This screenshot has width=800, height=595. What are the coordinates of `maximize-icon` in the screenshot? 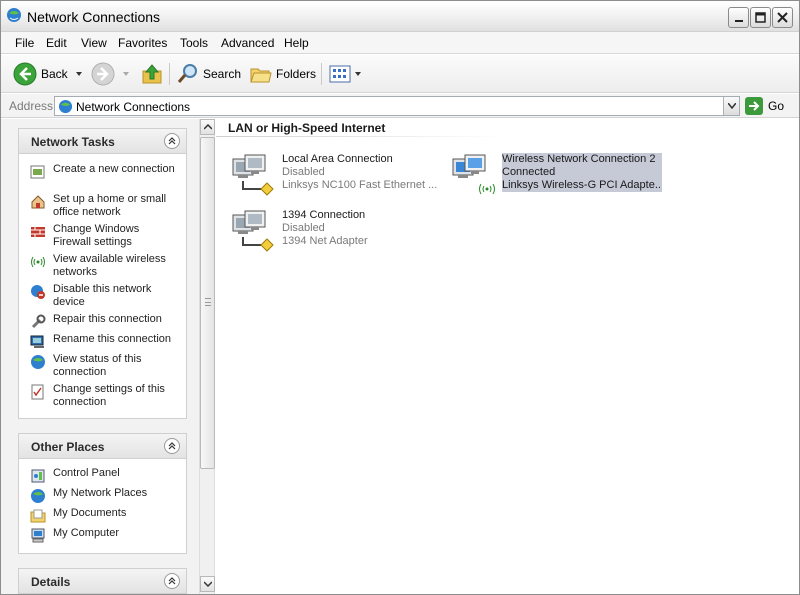 It's located at (760, 17).